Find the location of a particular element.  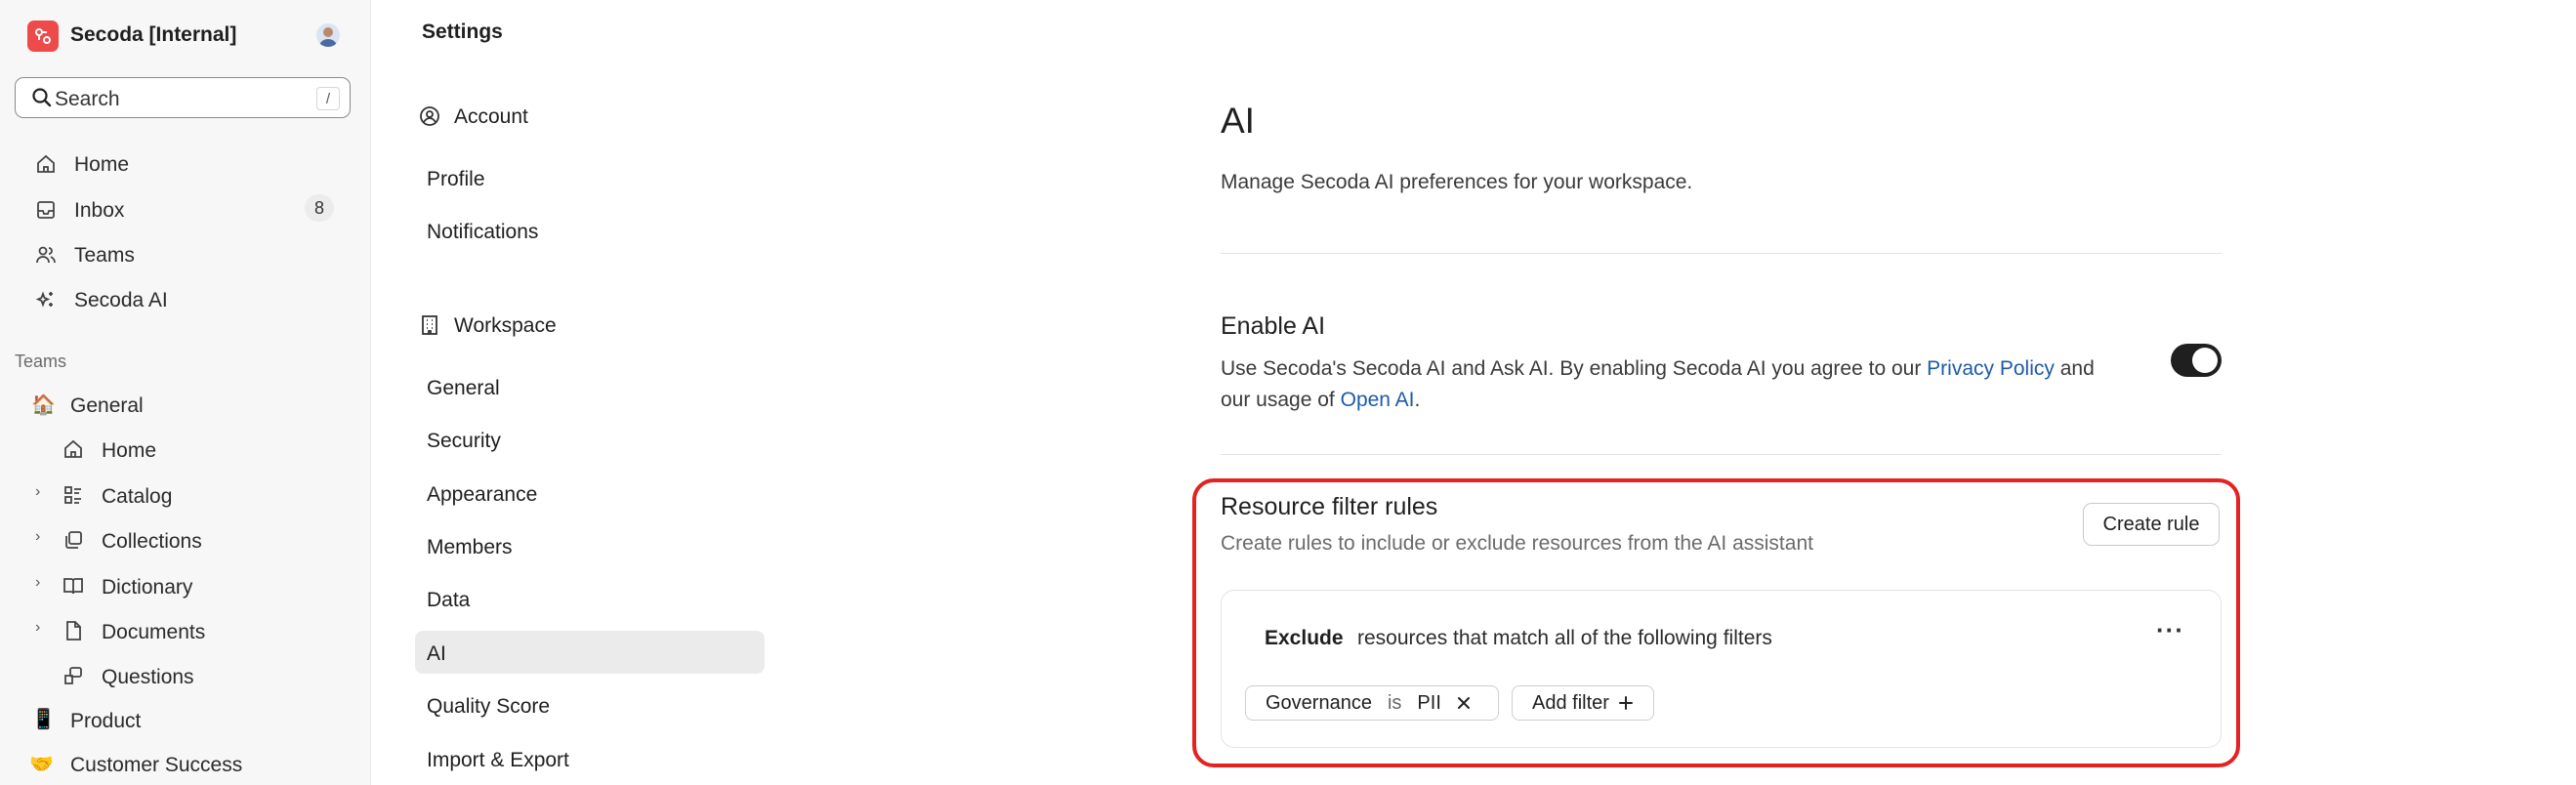

more-options-icon: ··· is located at coordinates (2170, 630).